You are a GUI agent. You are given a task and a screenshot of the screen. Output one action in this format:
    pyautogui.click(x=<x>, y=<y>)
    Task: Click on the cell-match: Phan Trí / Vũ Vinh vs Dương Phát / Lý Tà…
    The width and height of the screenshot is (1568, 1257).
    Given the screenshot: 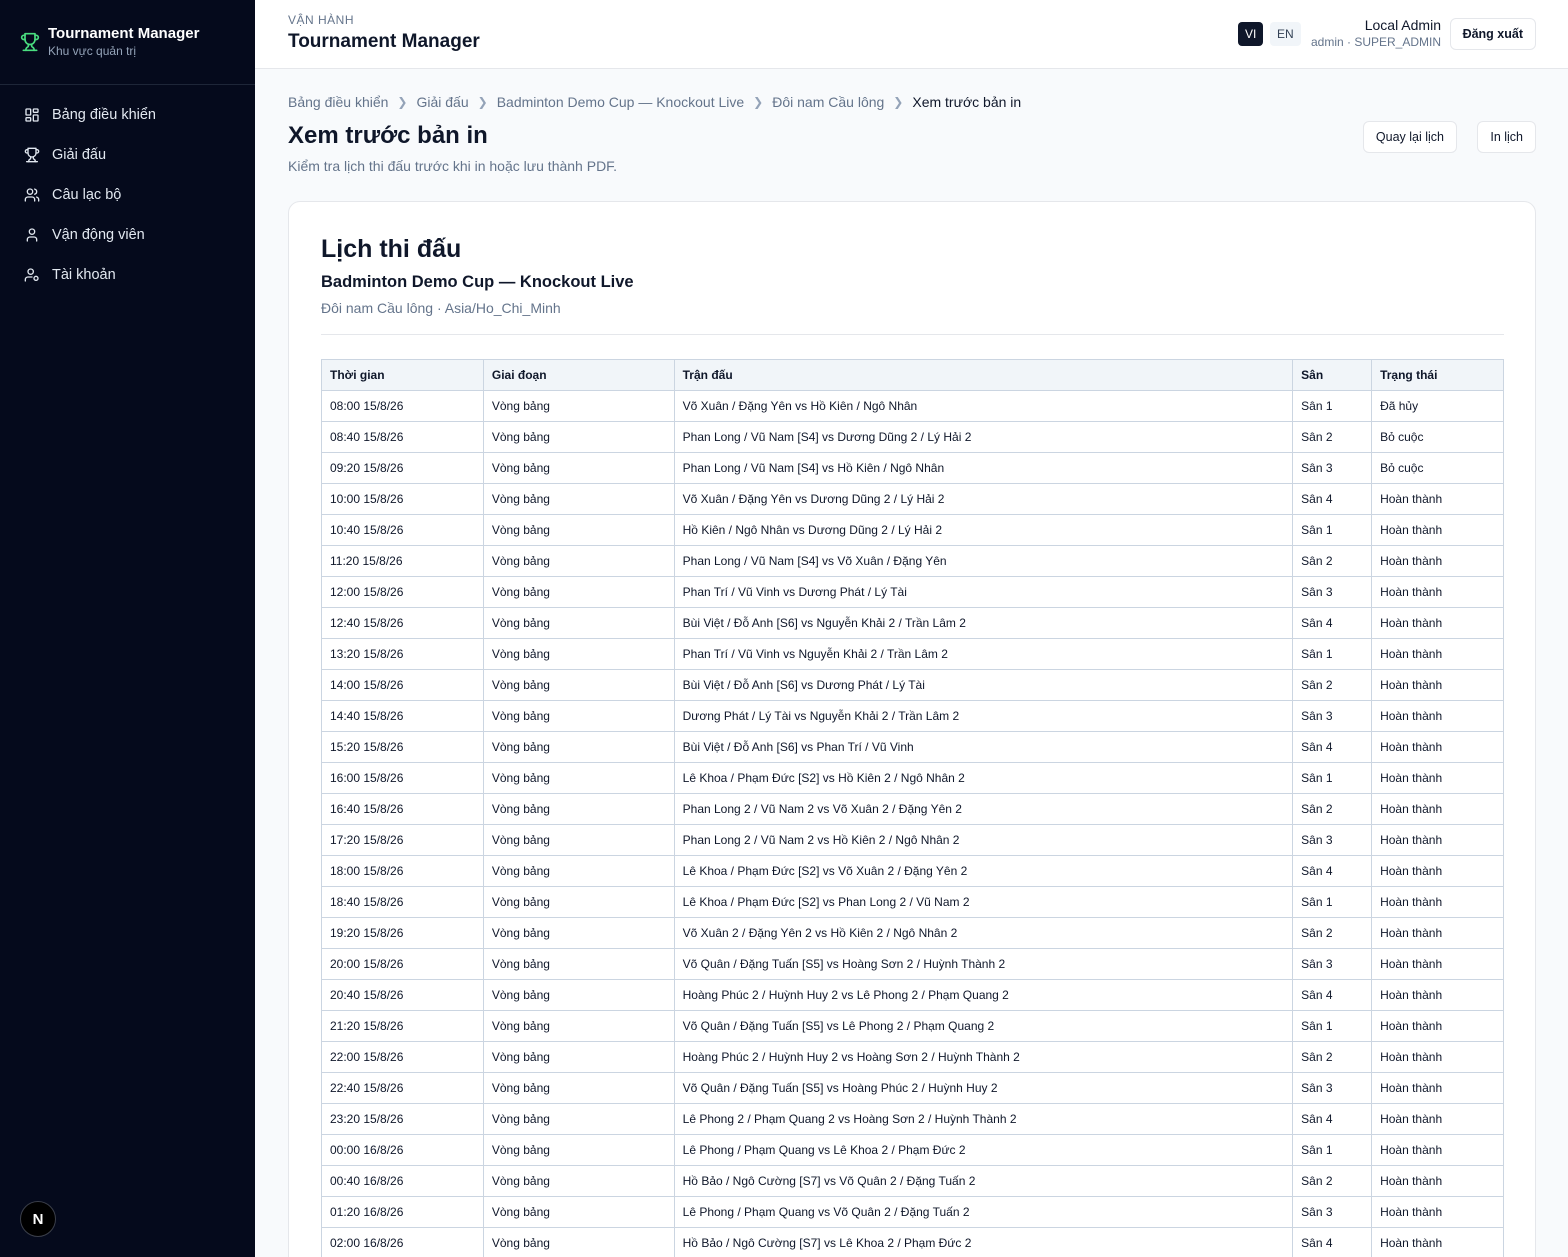 What is the action you would take?
    pyautogui.click(x=983, y=592)
    